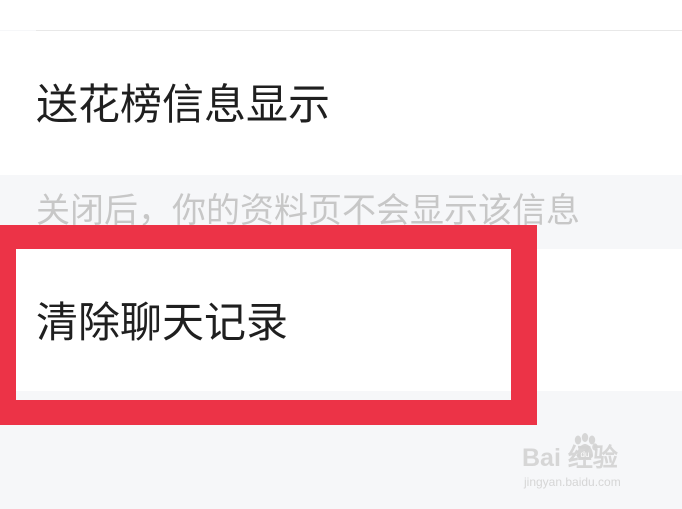  What do you see at coordinates (341, 15) in the screenshot?
I see `previous-settings-row` at bounding box center [341, 15].